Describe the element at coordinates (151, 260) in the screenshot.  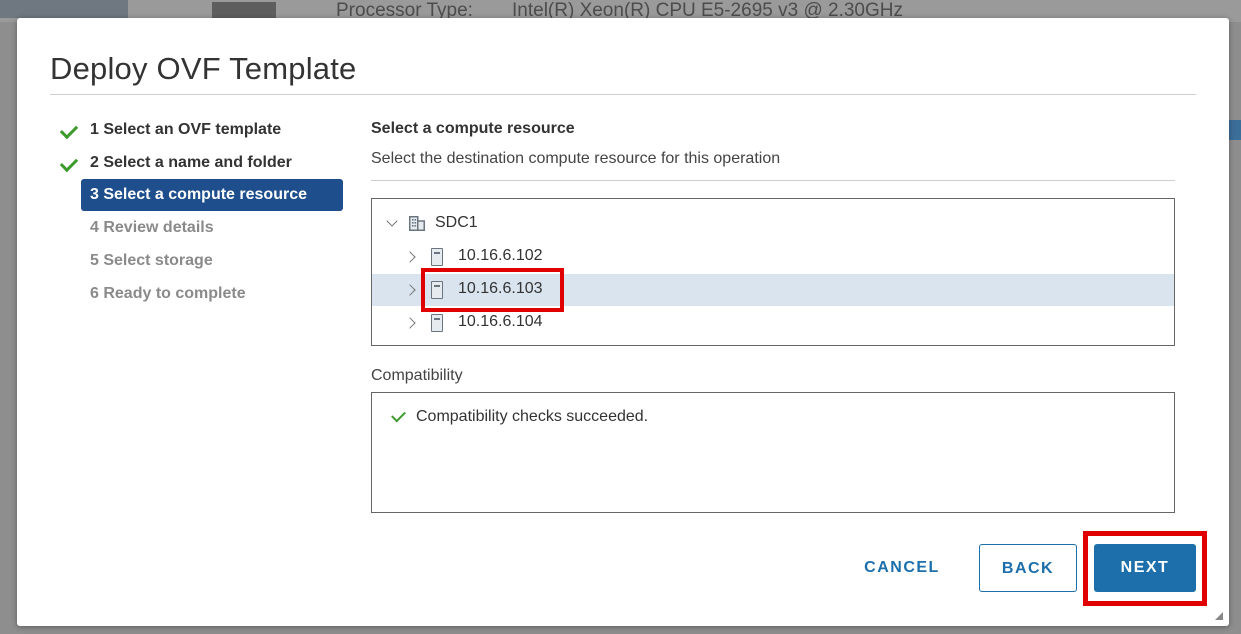
I see `step-label: 5 Select storage` at that location.